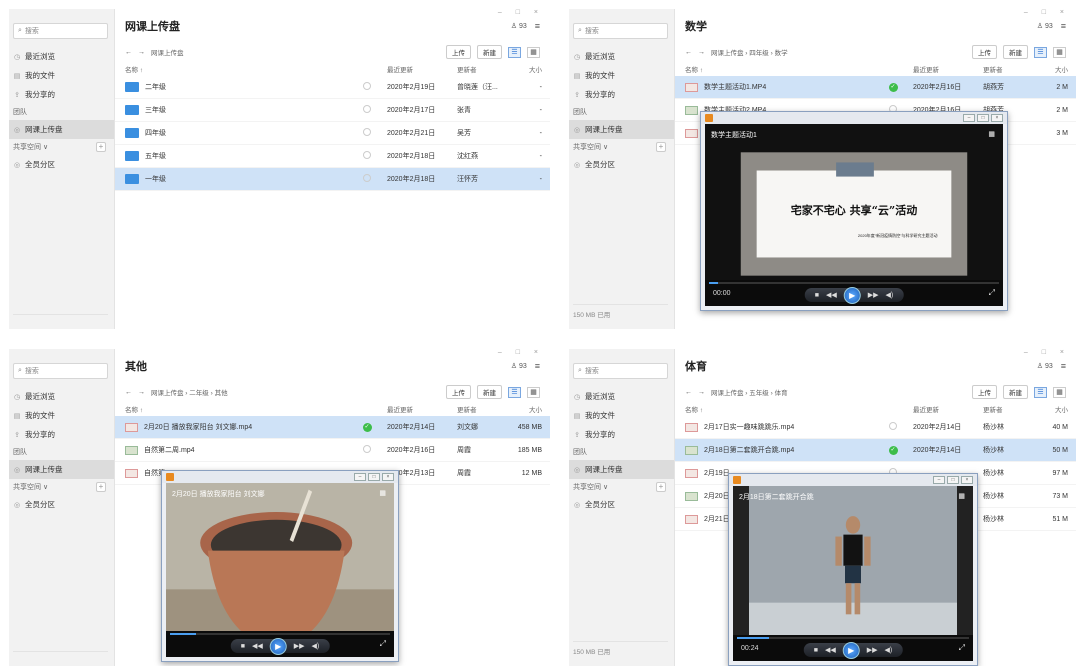 Image resolution: width=1076 pixels, height=666 pixels. What do you see at coordinates (875, 87) in the screenshot?
I see `table-row: 数学主题活动1.MP4 ✓ 2020年2月16日 胡燕芳 2 M` at bounding box center [875, 87].